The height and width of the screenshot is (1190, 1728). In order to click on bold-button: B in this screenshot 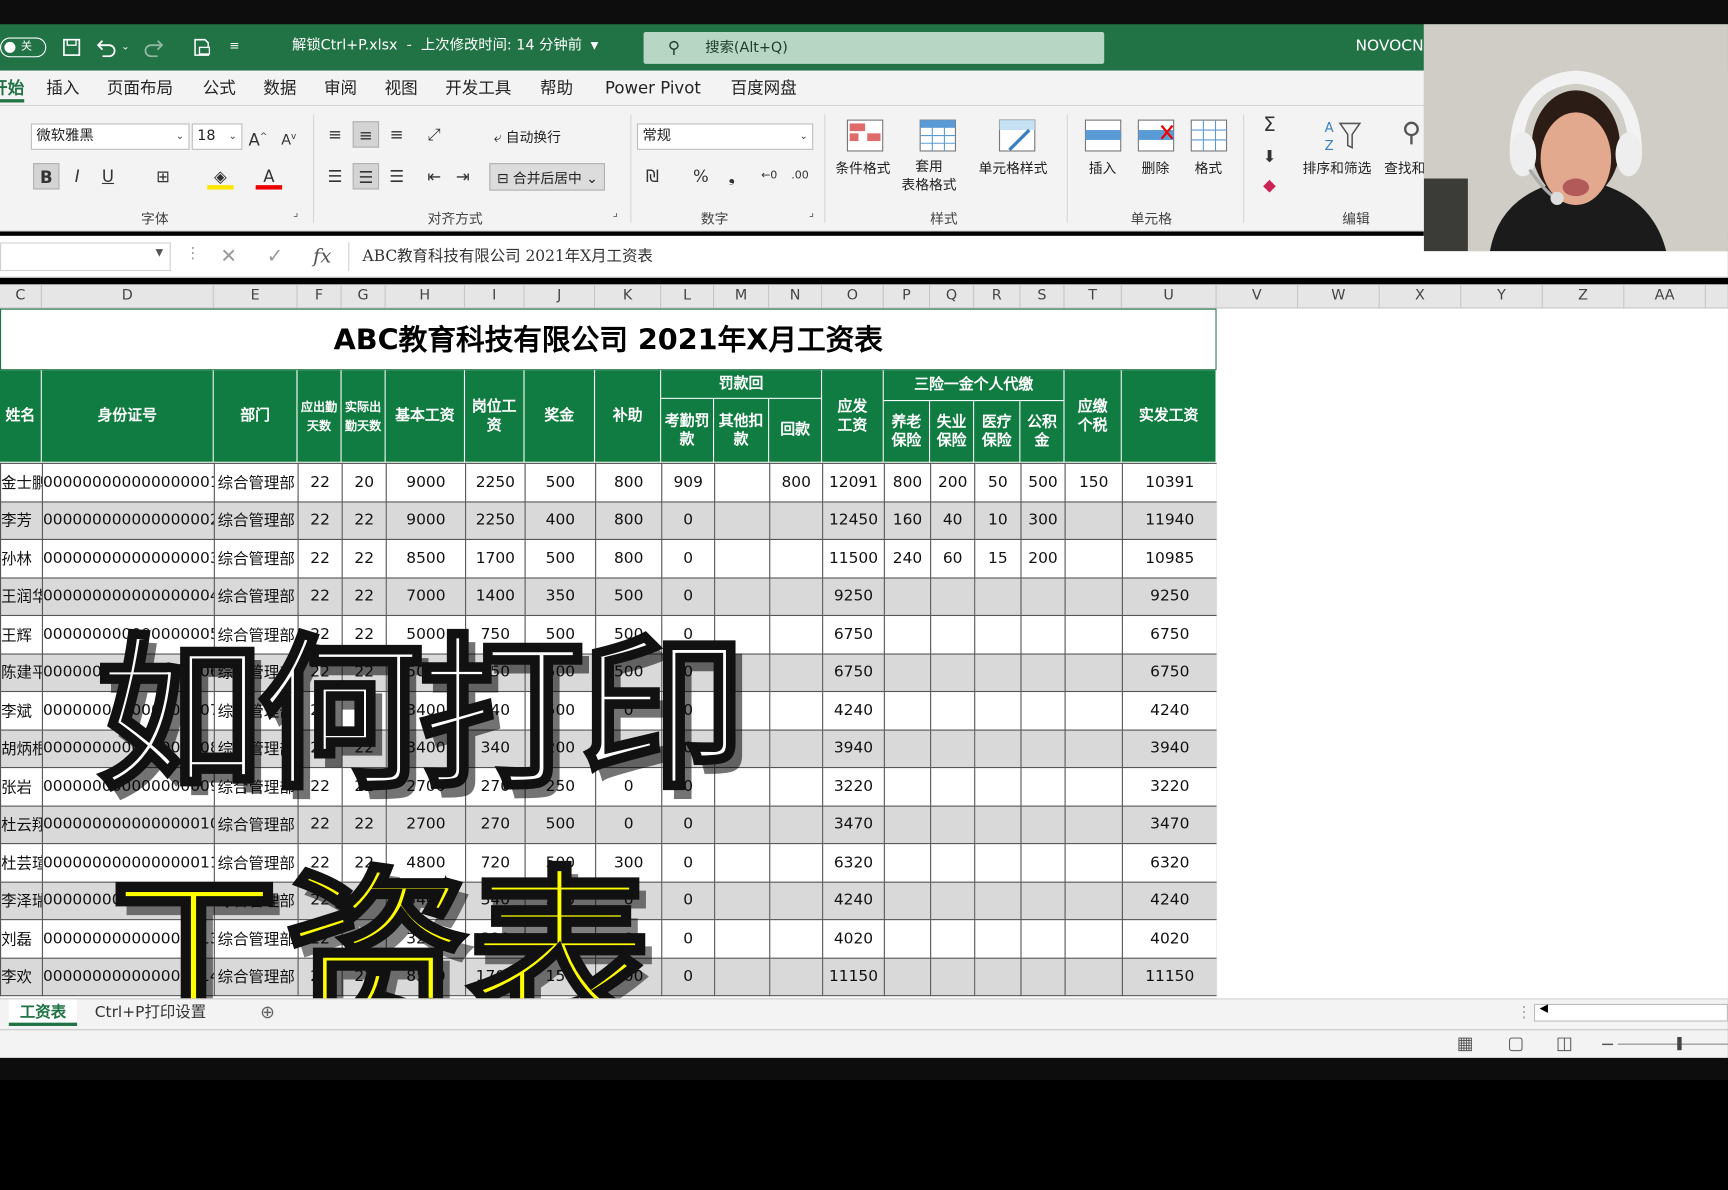, I will do `click(46, 176)`.